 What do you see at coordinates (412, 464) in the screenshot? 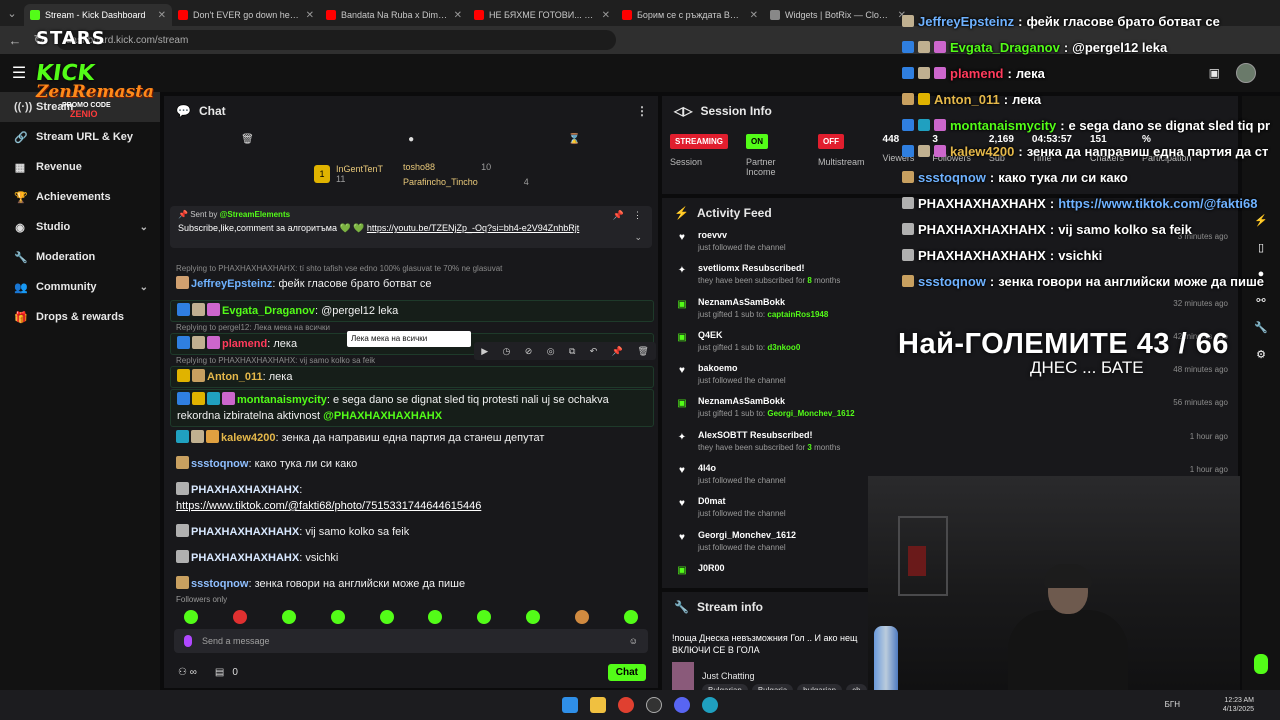
I see `chat-message: ssstoqnow: како тука ли си како` at bounding box center [412, 464].